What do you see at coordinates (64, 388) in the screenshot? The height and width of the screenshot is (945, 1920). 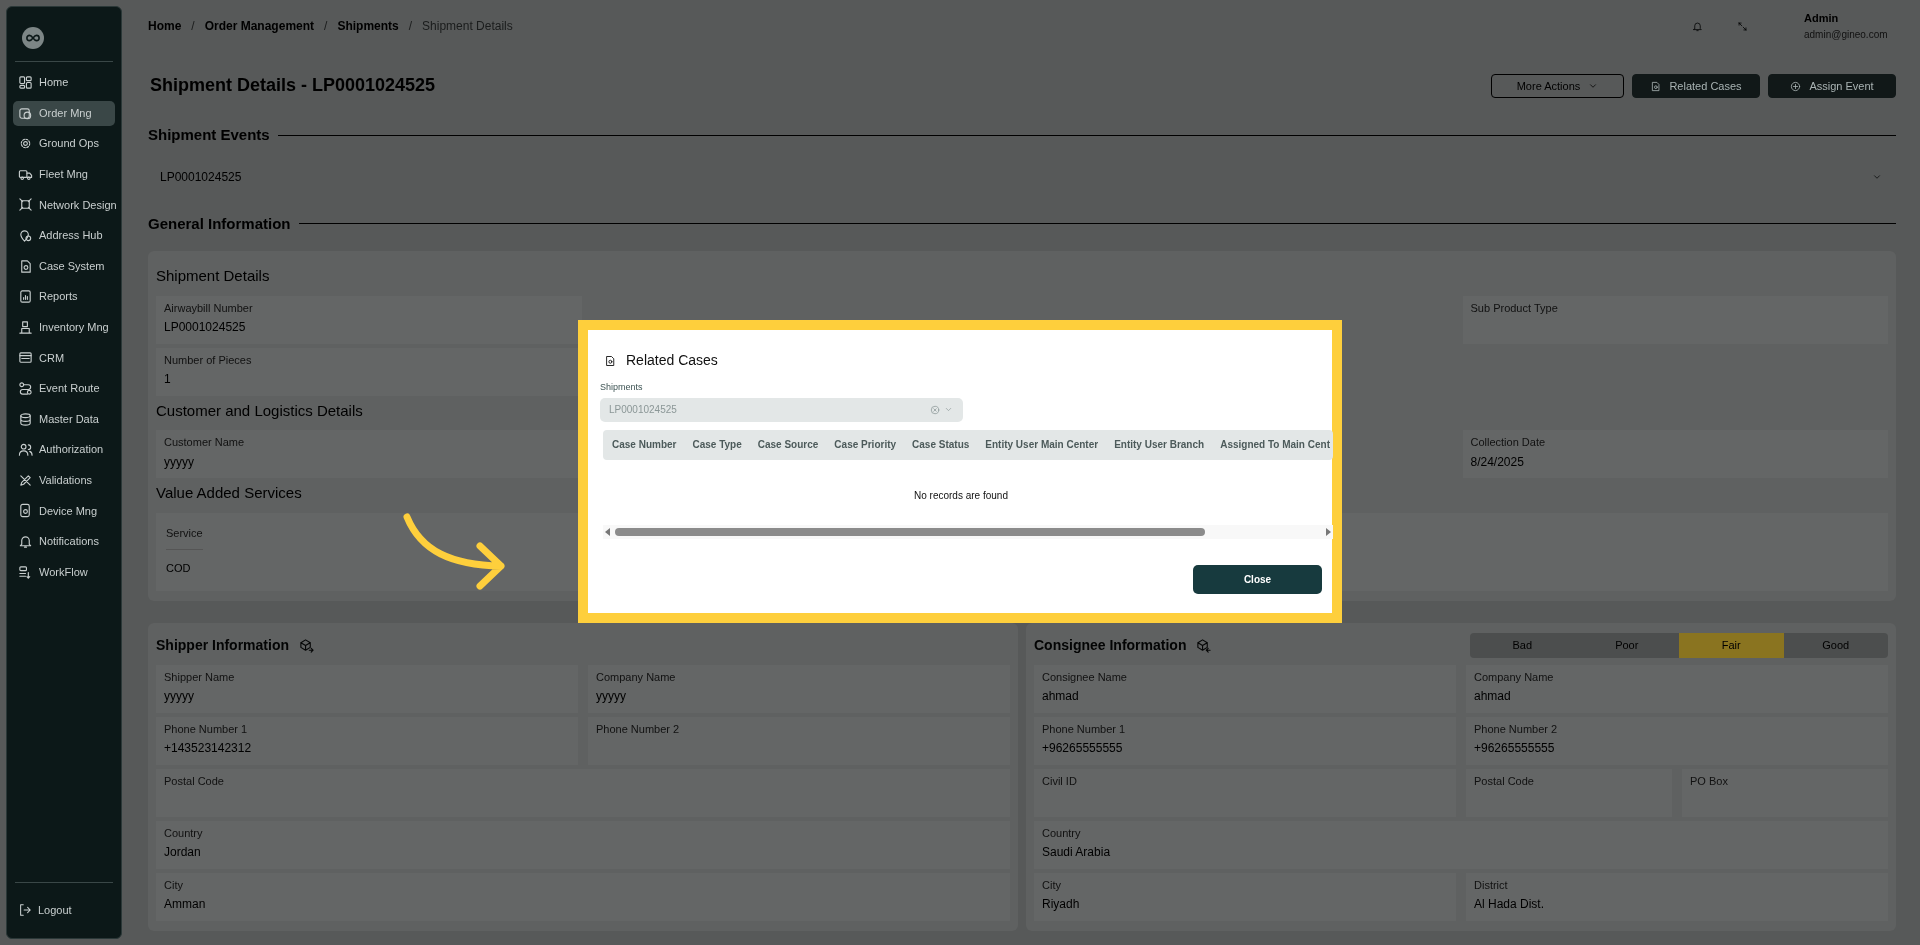 I see `sidebar-item: Event Route` at bounding box center [64, 388].